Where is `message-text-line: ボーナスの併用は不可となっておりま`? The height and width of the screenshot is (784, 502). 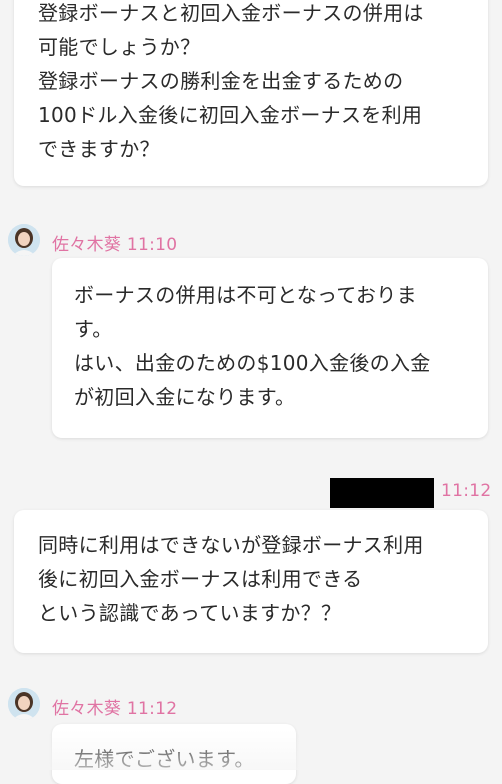
message-text-line: ボーナスの併用は不可となっておりま is located at coordinates (245, 295).